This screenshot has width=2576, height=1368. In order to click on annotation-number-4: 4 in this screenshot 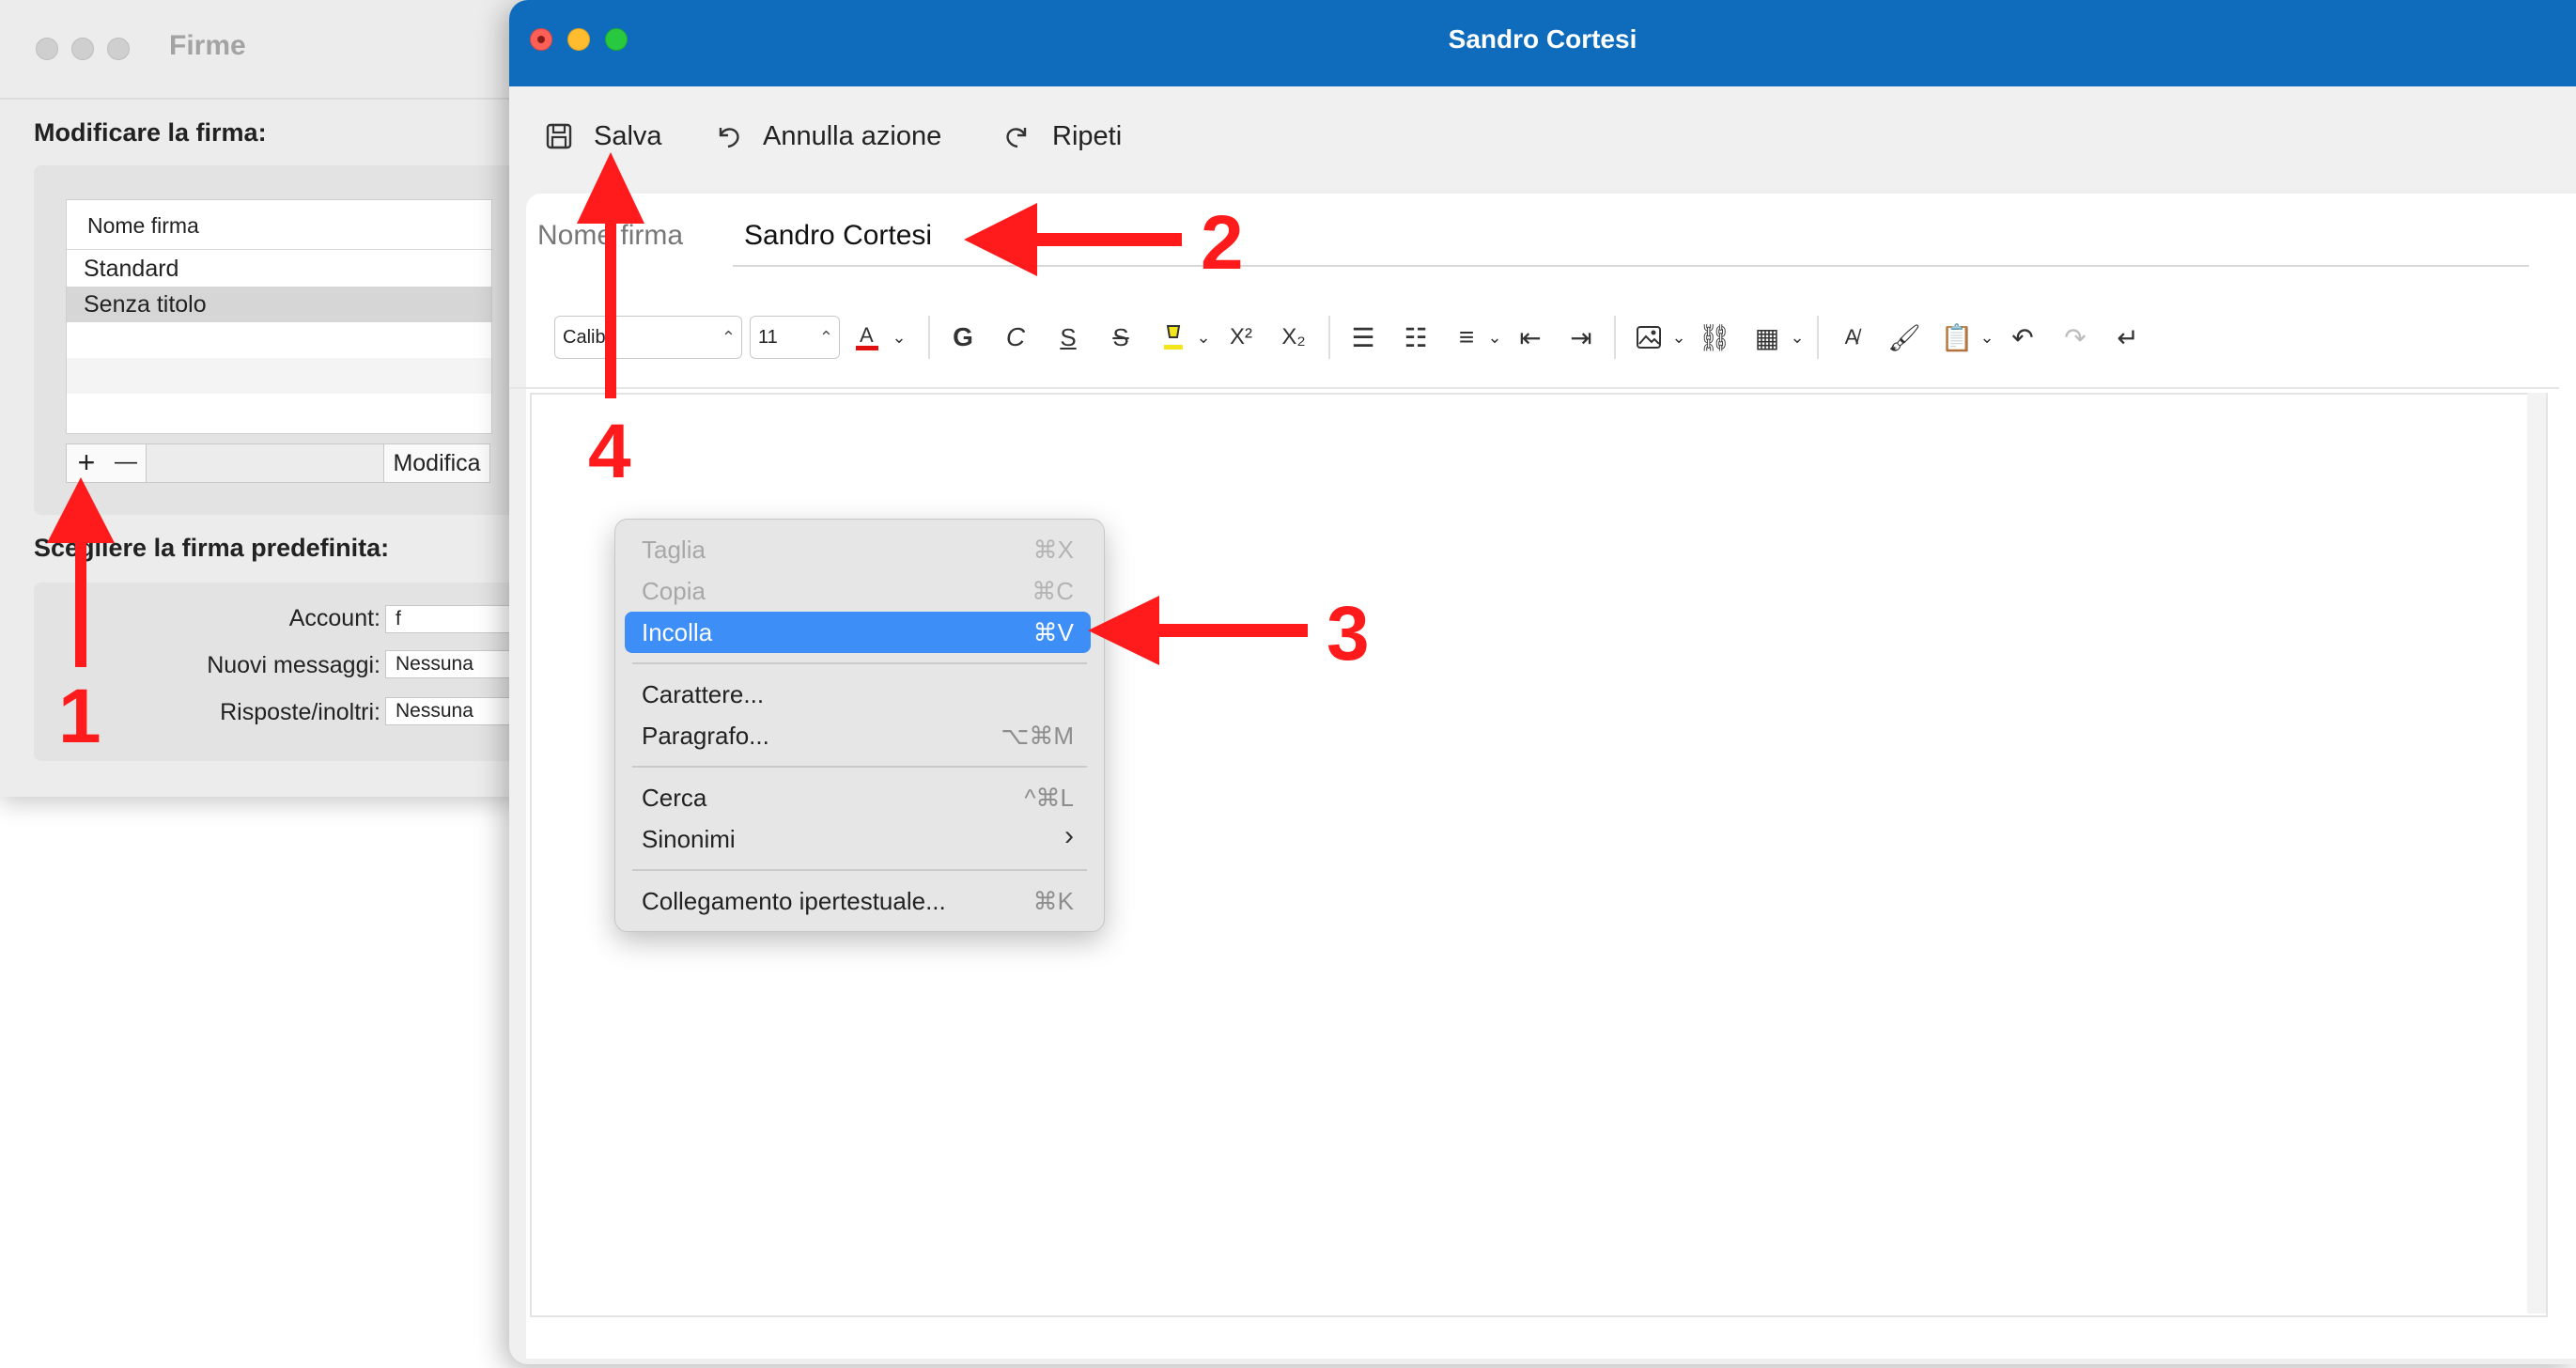, I will do `click(609, 452)`.